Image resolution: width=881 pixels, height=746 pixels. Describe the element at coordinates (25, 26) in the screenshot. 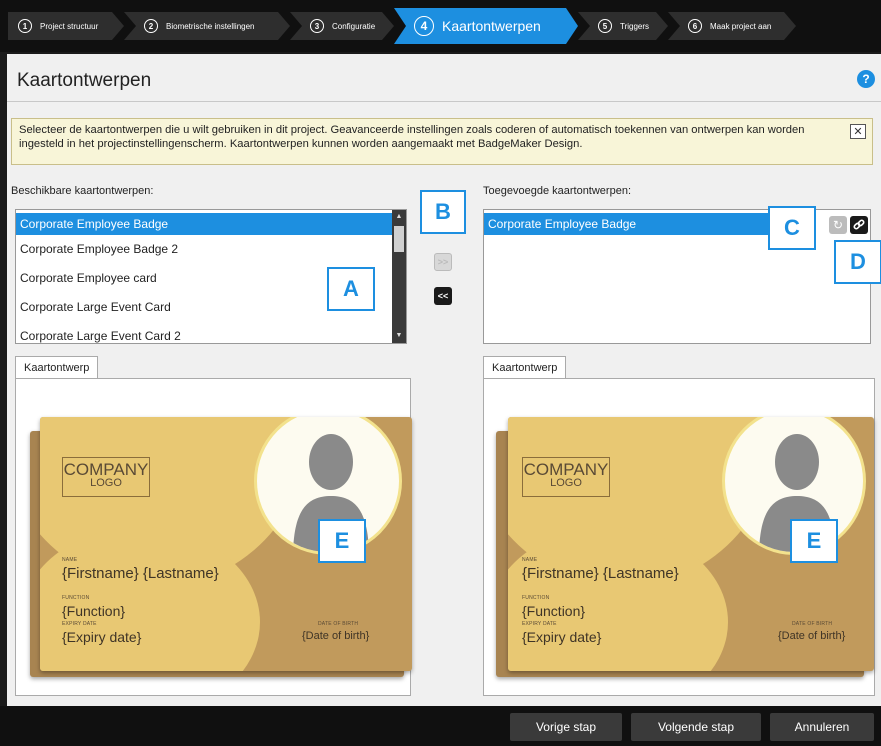

I see `step-number-1: 1` at that location.